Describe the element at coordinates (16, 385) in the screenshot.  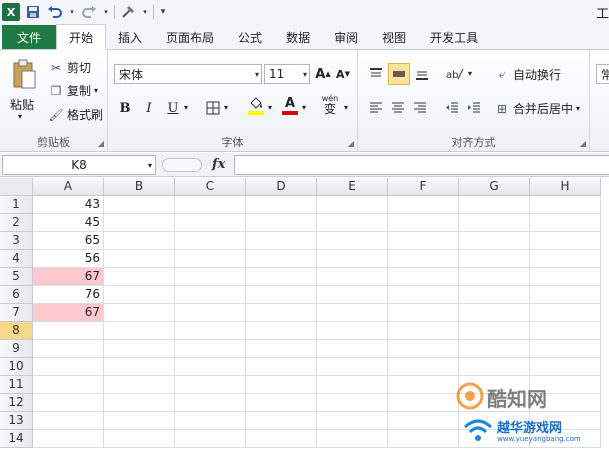
I see `row-header-11: 11` at that location.